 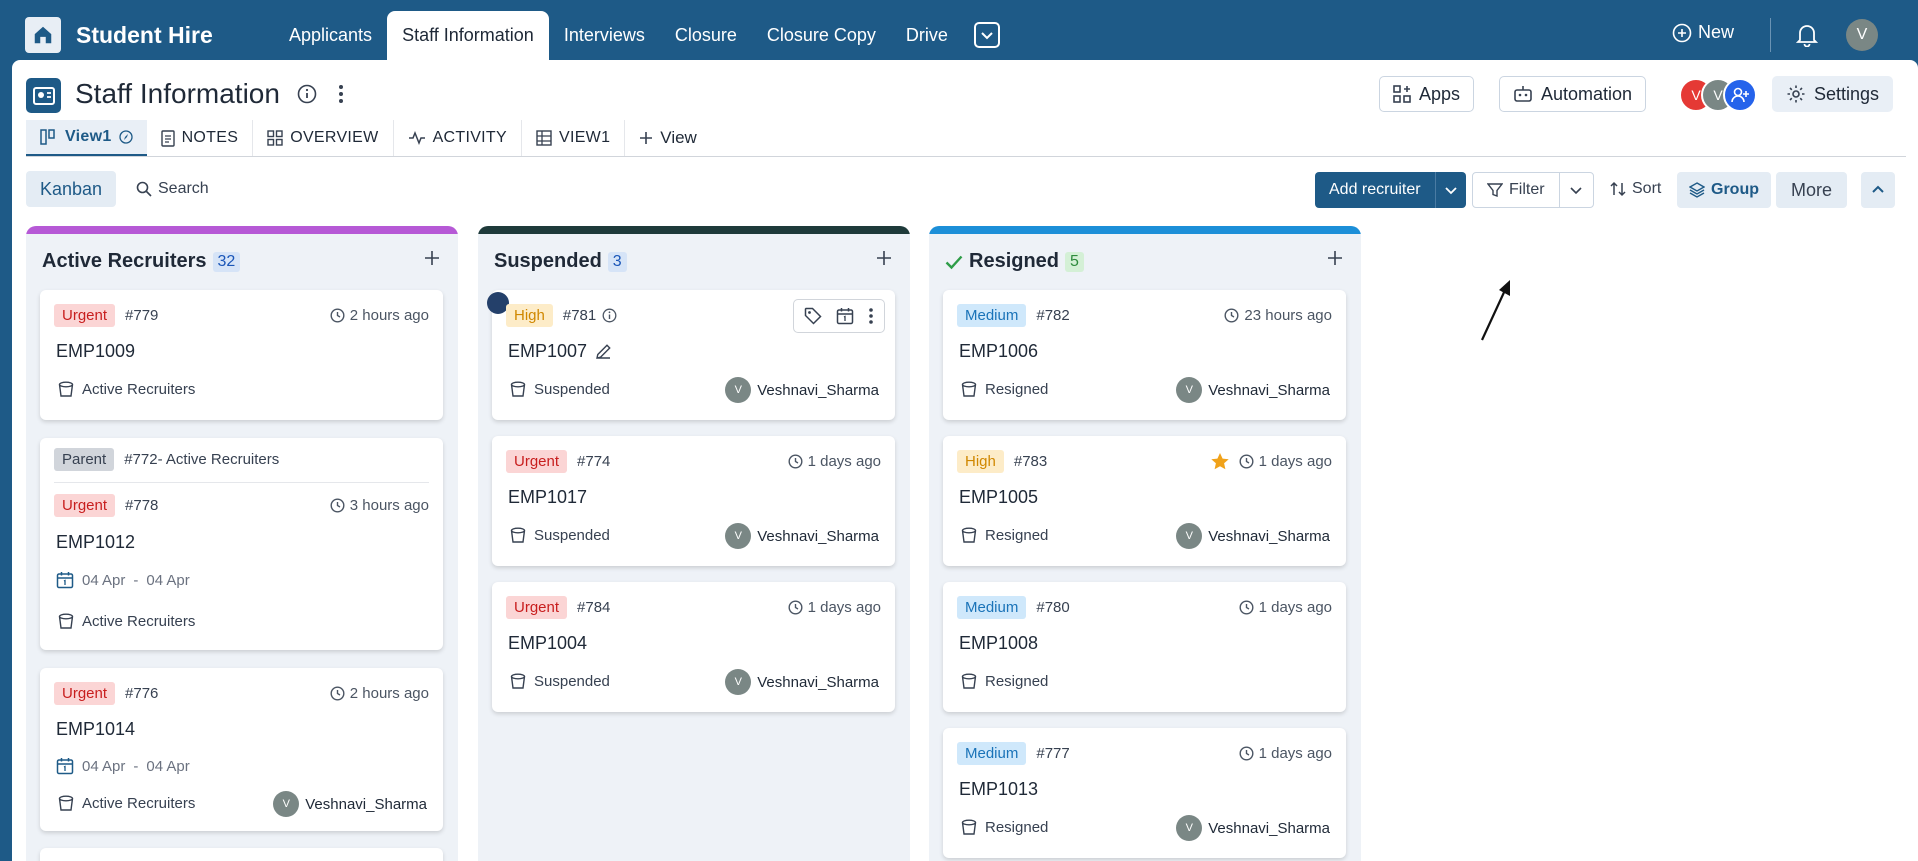 What do you see at coordinates (43, 95) in the screenshot?
I see `page-icon` at bounding box center [43, 95].